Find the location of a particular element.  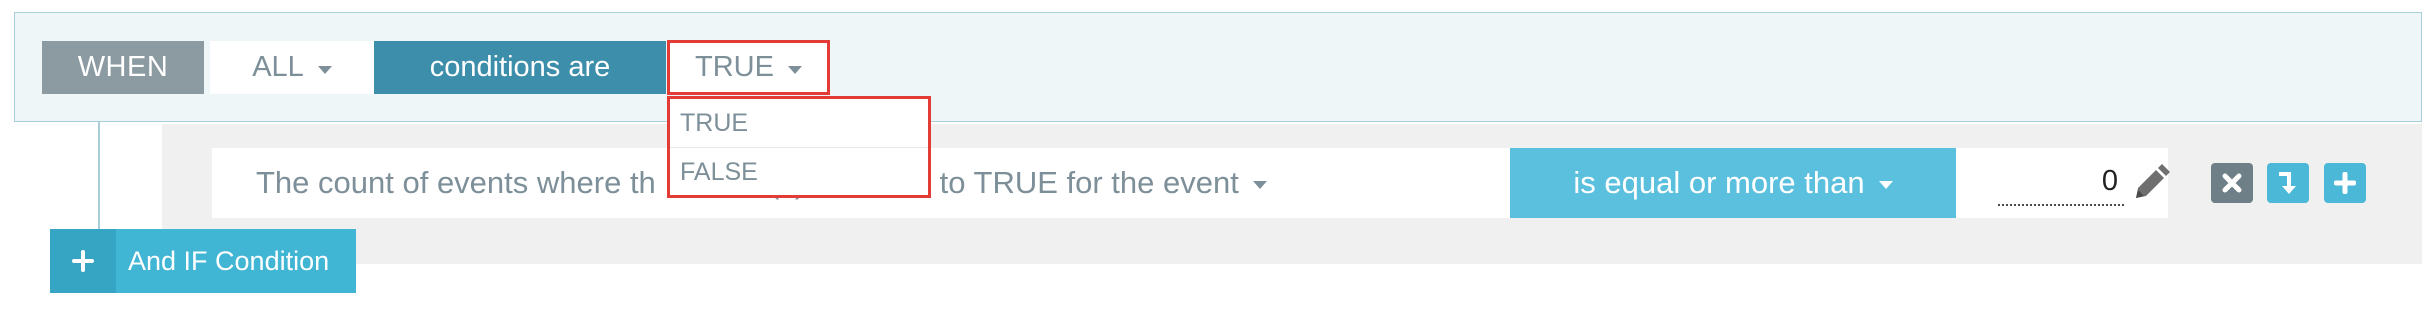

move-down-icon is located at coordinates (2287, 183).